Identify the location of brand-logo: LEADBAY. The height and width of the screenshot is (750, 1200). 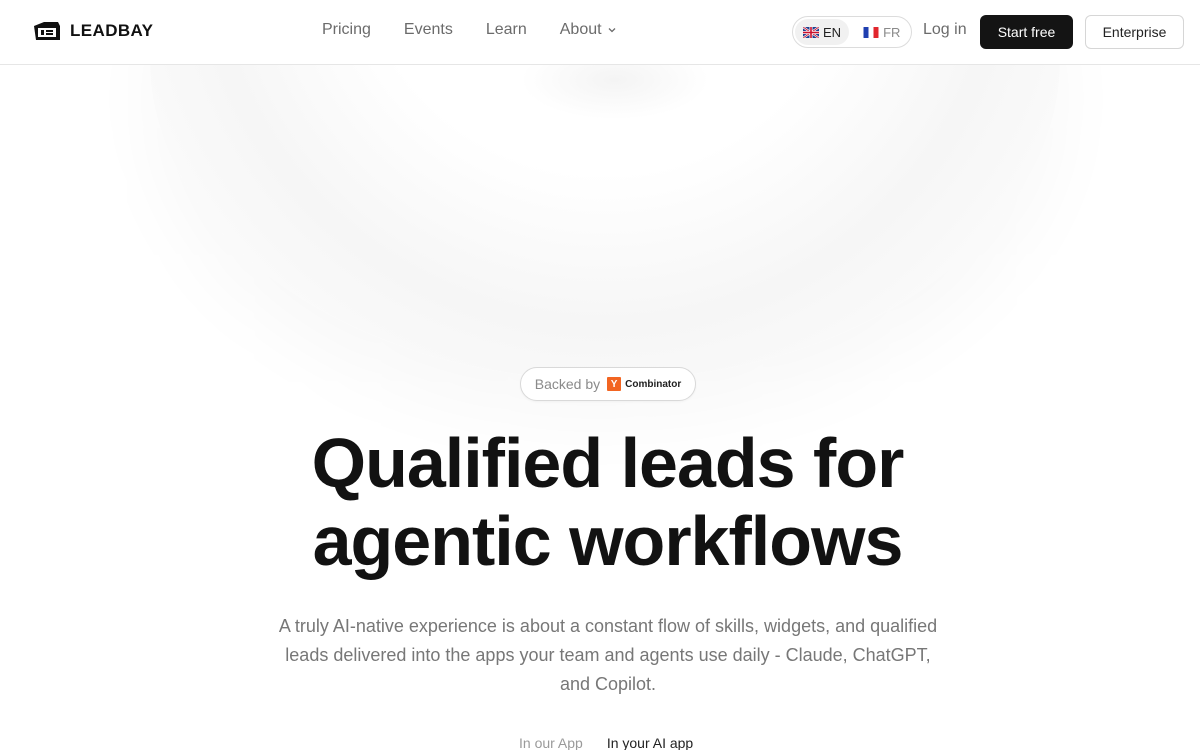
(92, 31).